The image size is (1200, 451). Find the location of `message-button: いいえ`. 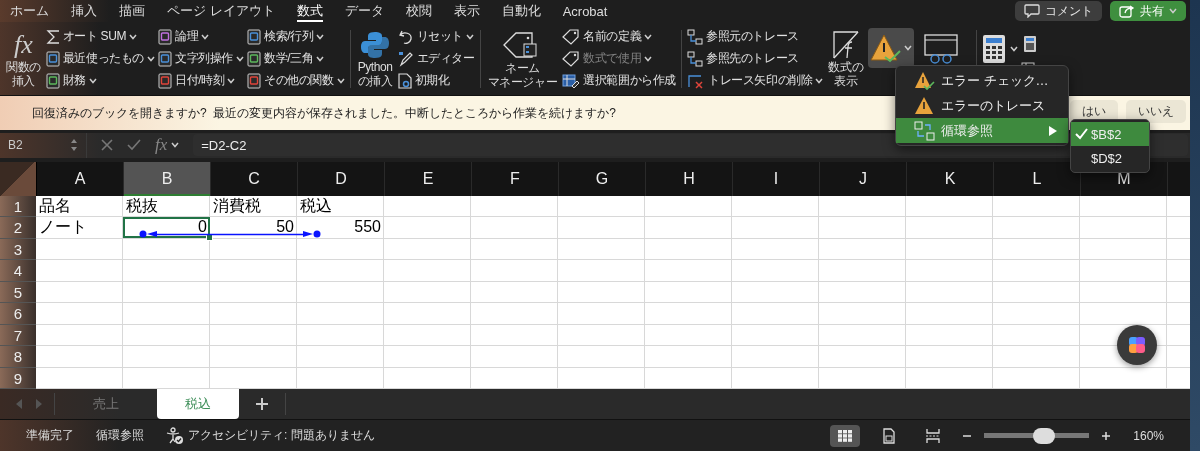

message-button: いいえ is located at coordinates (1156, 111).